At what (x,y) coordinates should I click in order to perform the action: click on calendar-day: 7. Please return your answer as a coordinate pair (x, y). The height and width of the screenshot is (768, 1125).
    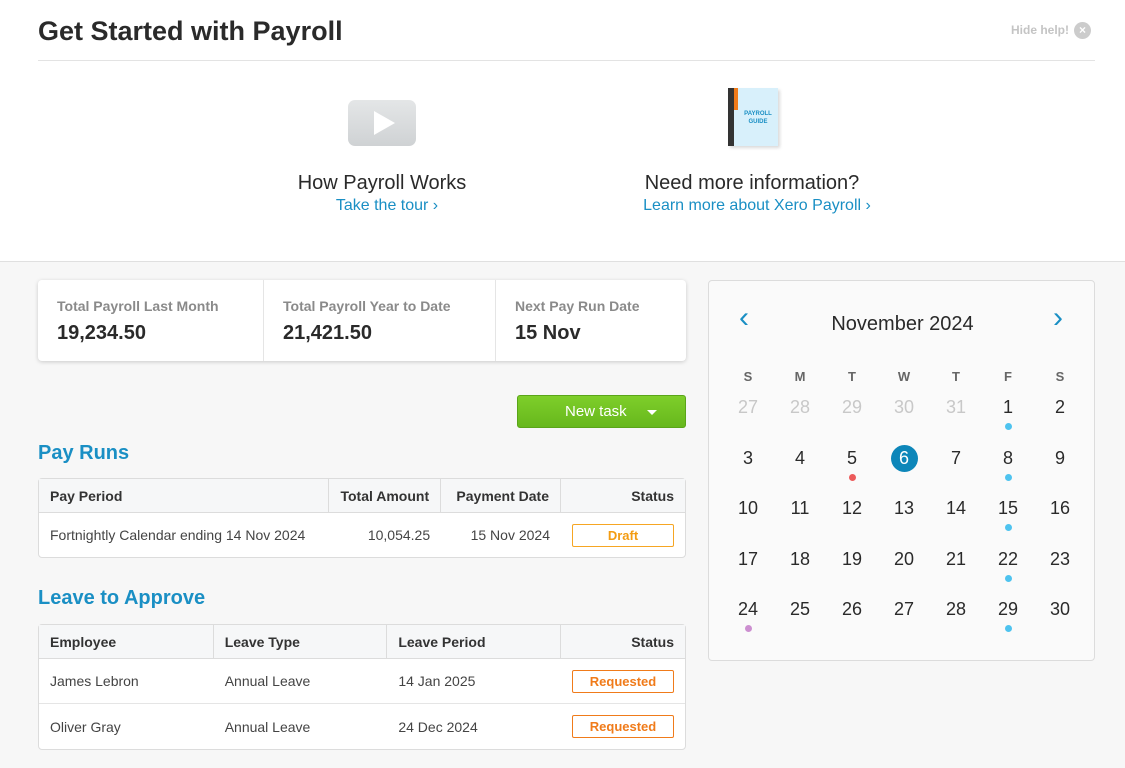
    Looking at the image, I should click on (956, 458).